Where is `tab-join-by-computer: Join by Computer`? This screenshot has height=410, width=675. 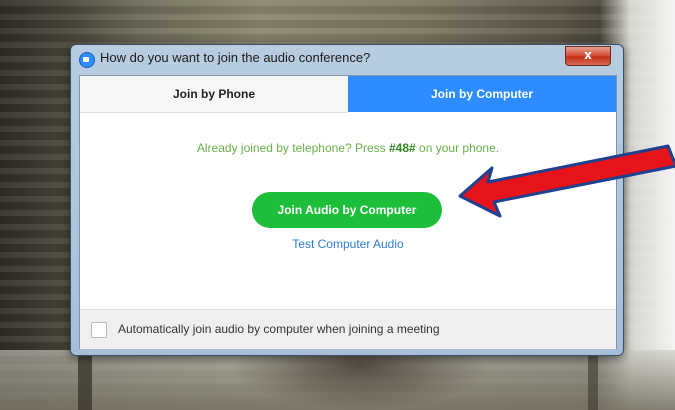
tab-join-by-computer: Join by Computer is located at coordinates (482, 94).